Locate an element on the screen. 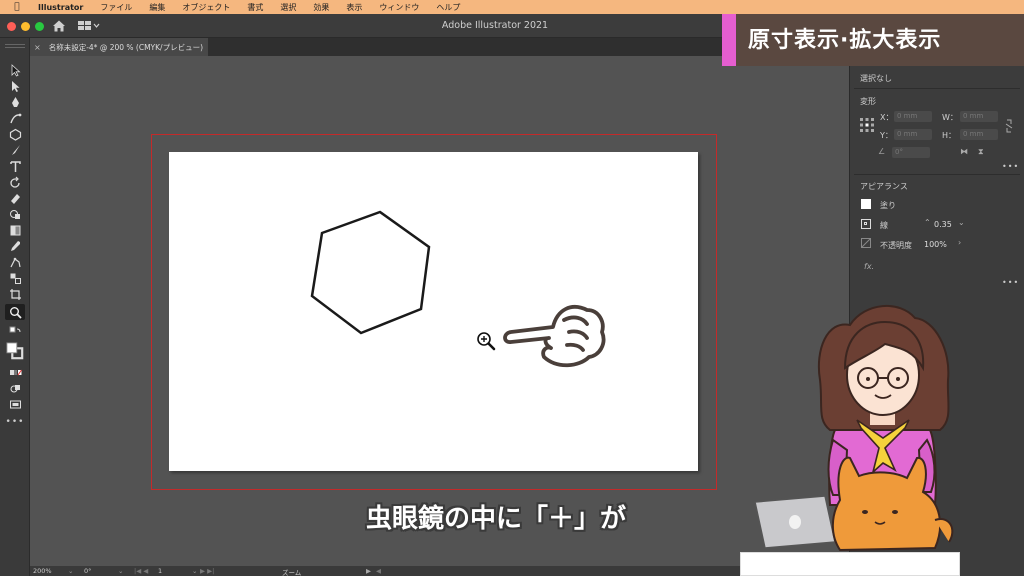 Image resolution: width=1024 pixels, height=576 pixels. close-tab-icon: × is located at coordinates (37, 47).